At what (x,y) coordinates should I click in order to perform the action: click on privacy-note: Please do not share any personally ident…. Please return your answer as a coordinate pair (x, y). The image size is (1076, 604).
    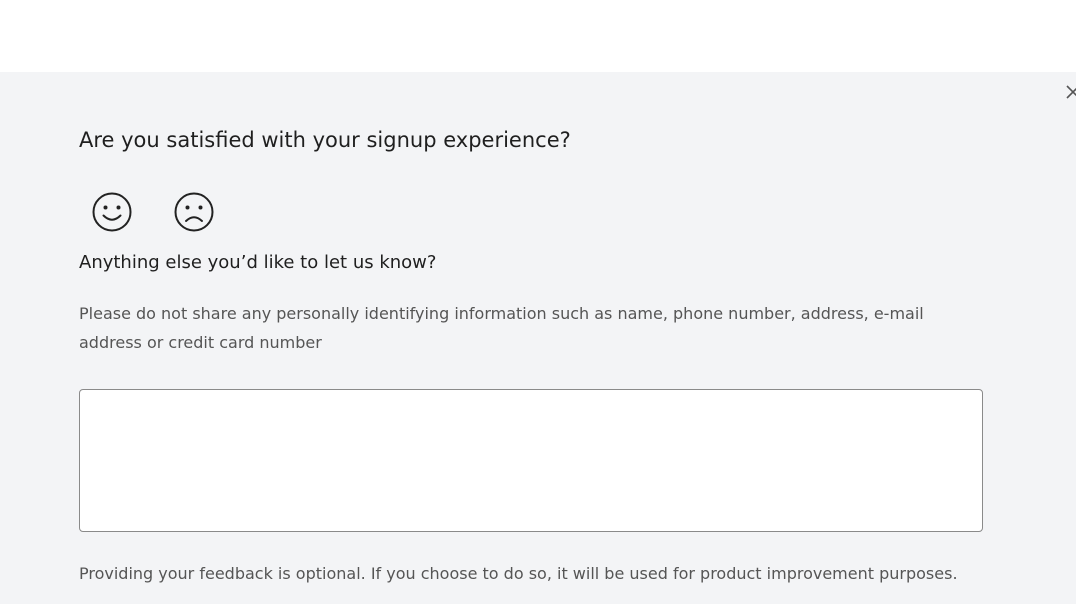
    Looking at the image, I should click on (501, 328).